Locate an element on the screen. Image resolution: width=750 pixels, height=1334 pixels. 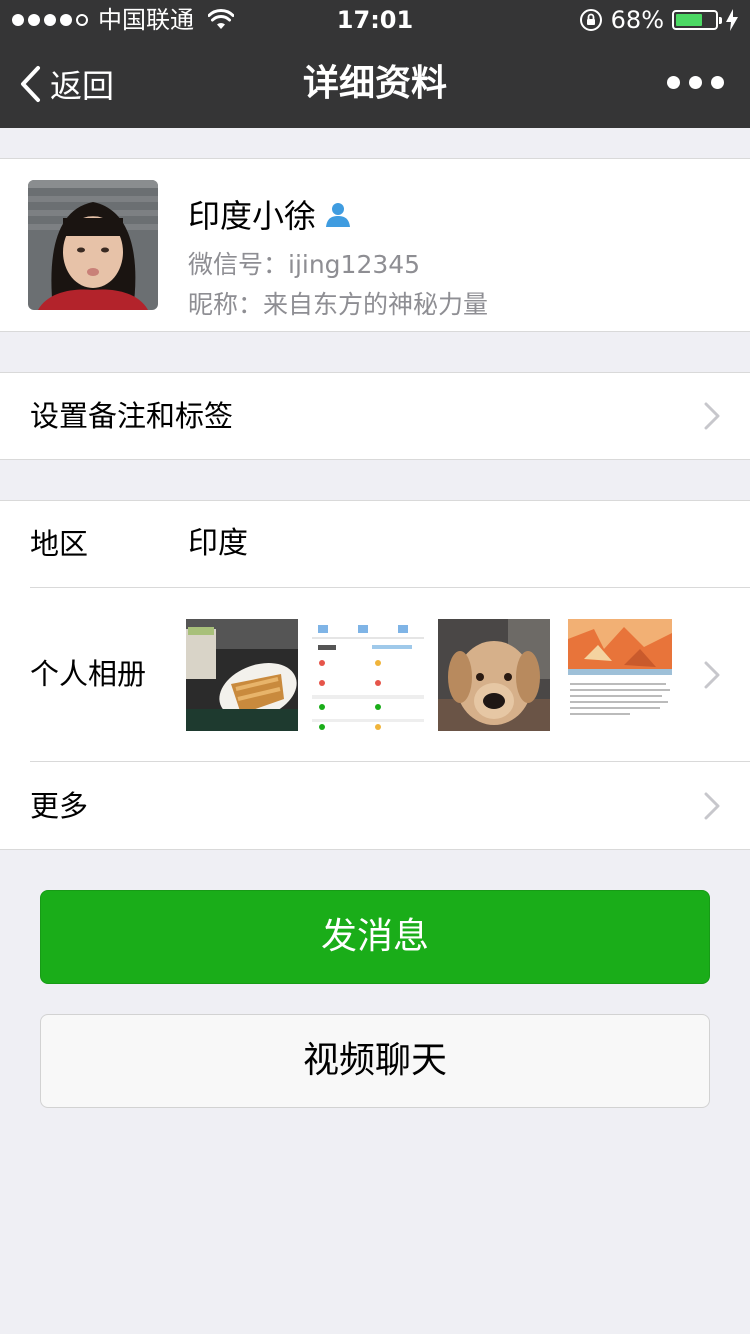
album-thumbnail-article is located at coordinates (620, 675).